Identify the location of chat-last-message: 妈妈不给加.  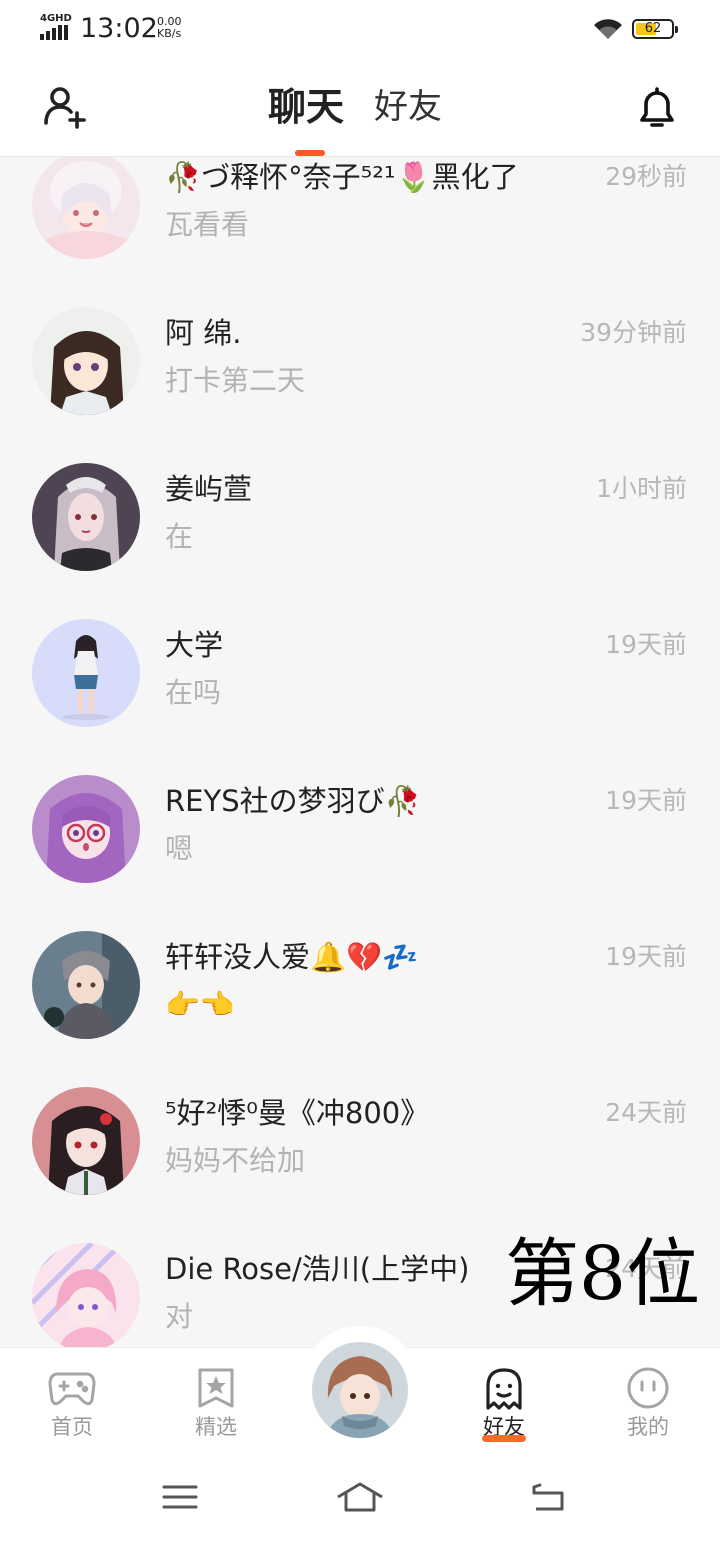
(235, 1160).